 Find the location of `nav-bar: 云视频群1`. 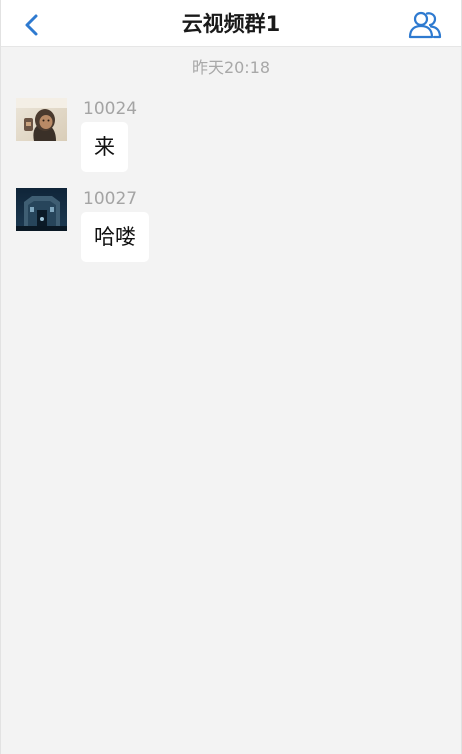

nav-bar: 云视频群1 is located at coordinates (231, 23).